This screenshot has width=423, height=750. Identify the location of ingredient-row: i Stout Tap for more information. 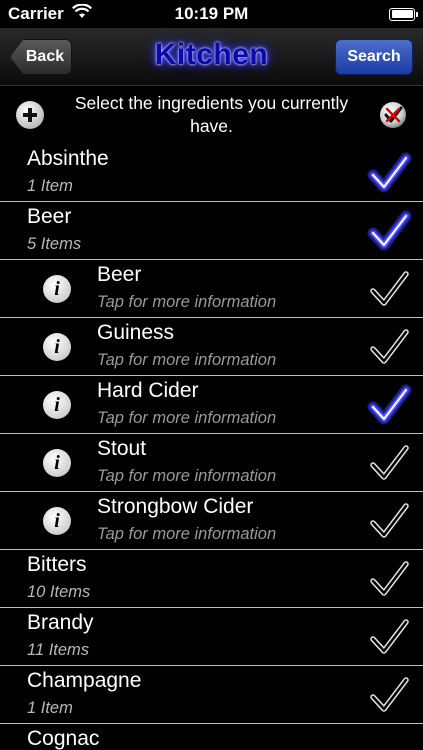
(211, 463).